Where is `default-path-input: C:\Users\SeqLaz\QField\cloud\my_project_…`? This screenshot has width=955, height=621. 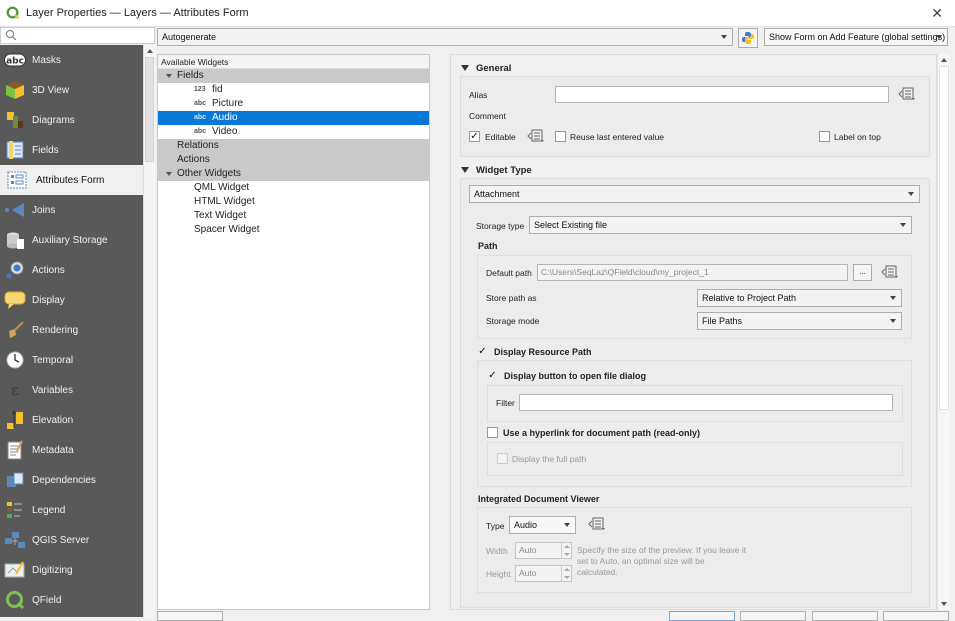
default-path-input: C:\Users\SeqLaz\QField\cloud\my_project_… is located at coordinates (692, 272).